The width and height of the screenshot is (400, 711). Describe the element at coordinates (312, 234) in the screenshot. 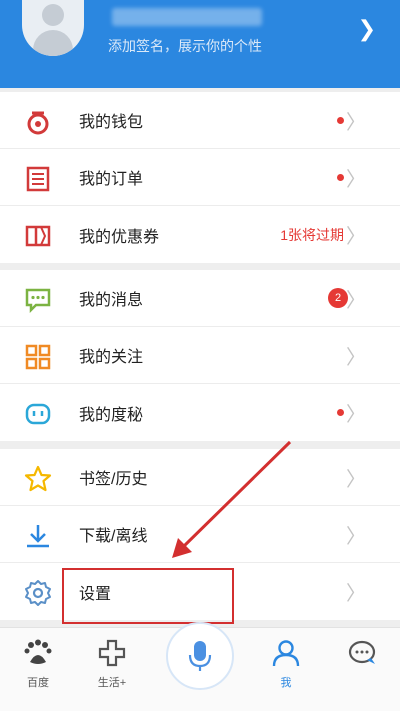

I see `coupon-expiry-note: 1张将过期` at that location.